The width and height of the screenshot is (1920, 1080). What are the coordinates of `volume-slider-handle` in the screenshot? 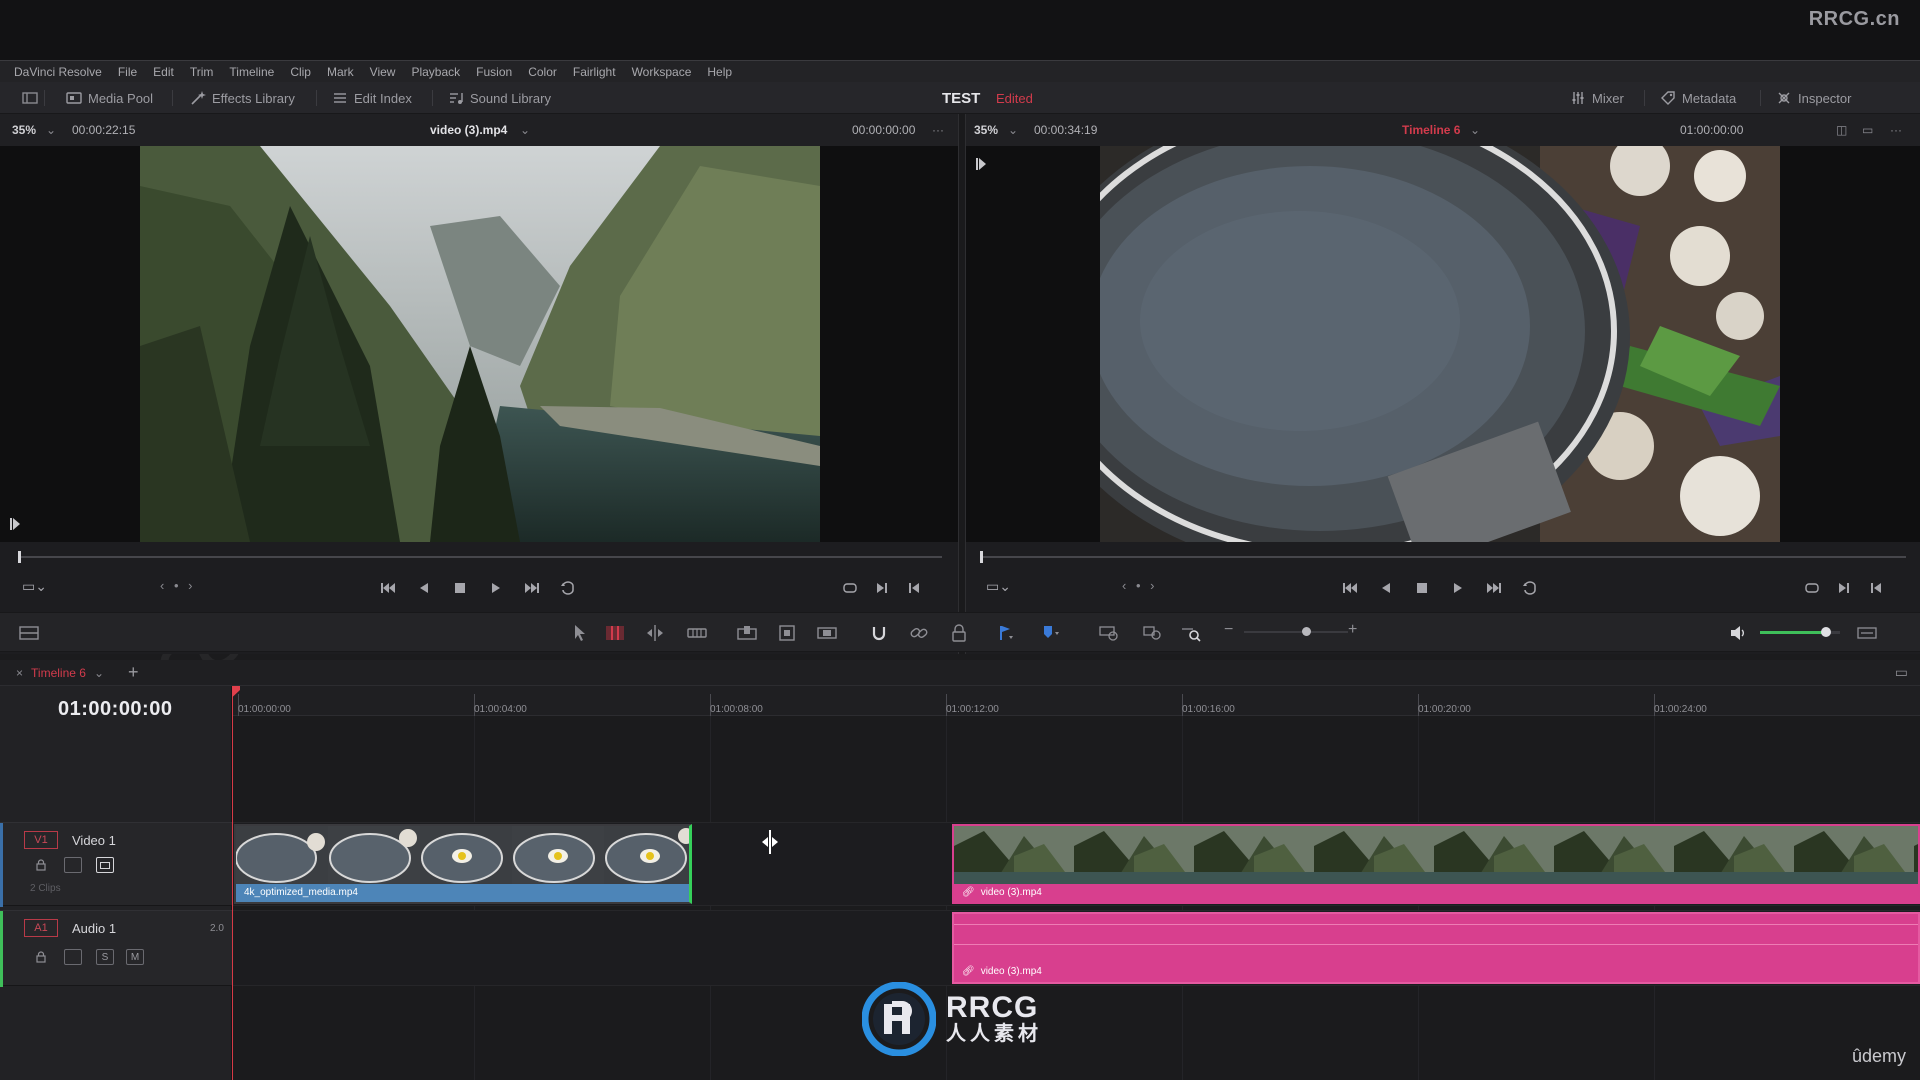 It's located at (1825, 632).